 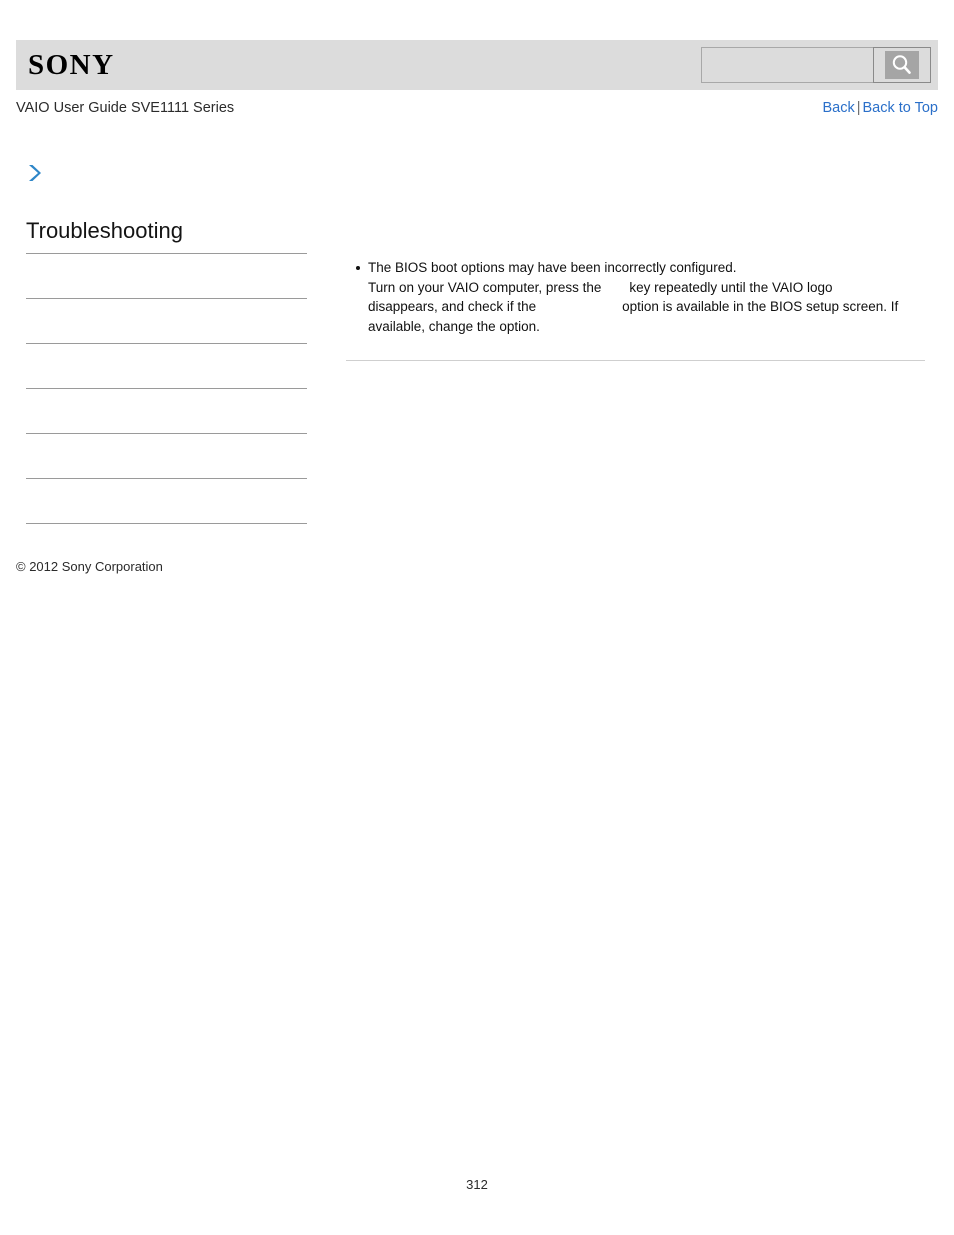 I want to click on search-button, so click(x=902, y=65).